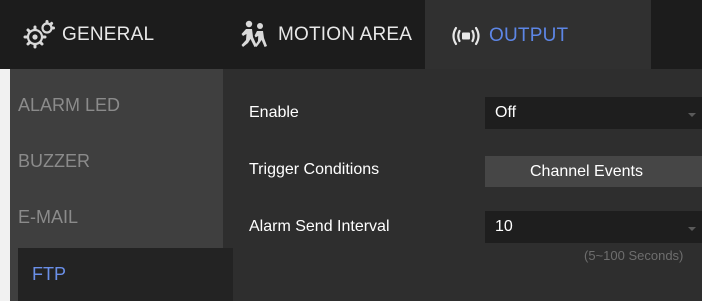 This screenshot has height=301, width=702. I want to click on sidebar-item-ftp: FTP, so click(125, 274).